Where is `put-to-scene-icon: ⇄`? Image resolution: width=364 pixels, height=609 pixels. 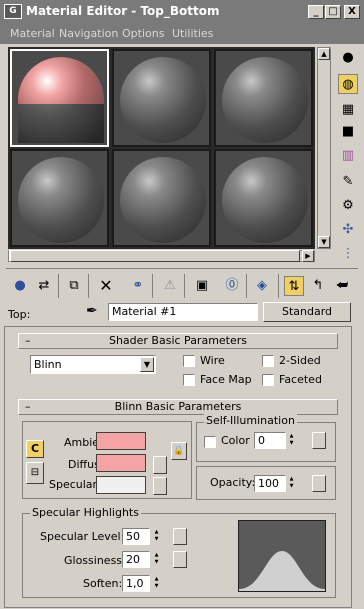 put-to-scene-icon: ⇄ is located at coordinates (44, 286).